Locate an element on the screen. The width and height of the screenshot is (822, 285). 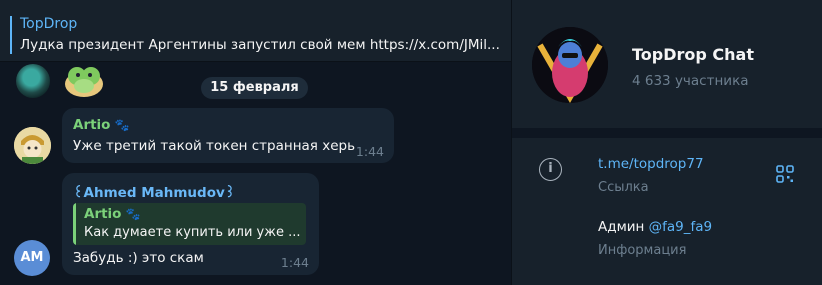
message-text: Забудь :) это скам is located at coordinates (138, 258).